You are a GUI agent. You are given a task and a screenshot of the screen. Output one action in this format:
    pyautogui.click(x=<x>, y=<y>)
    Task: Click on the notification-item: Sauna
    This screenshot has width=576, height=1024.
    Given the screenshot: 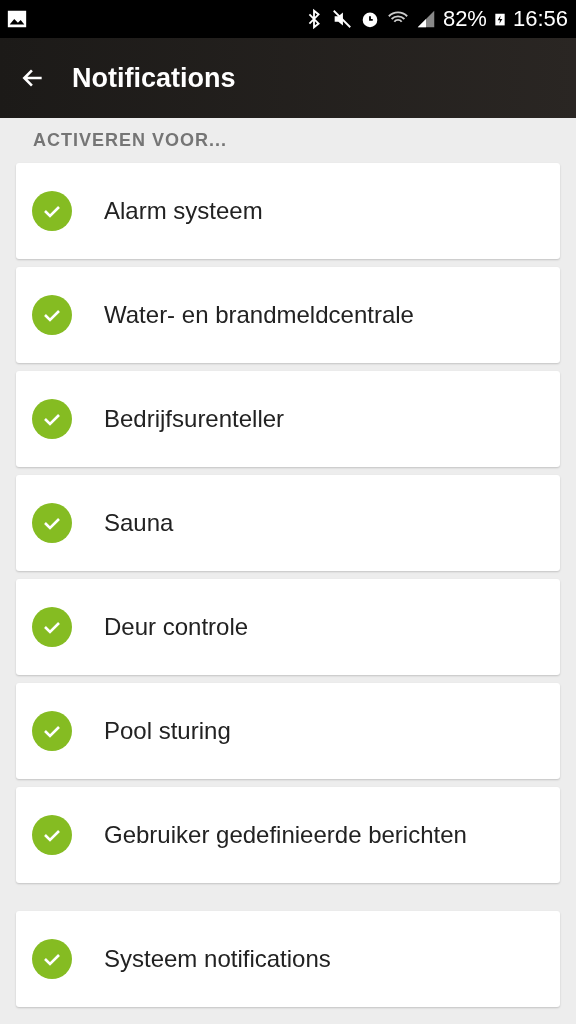 What is the action you would take?
    pyautogui.click(x=288, y=523)
    